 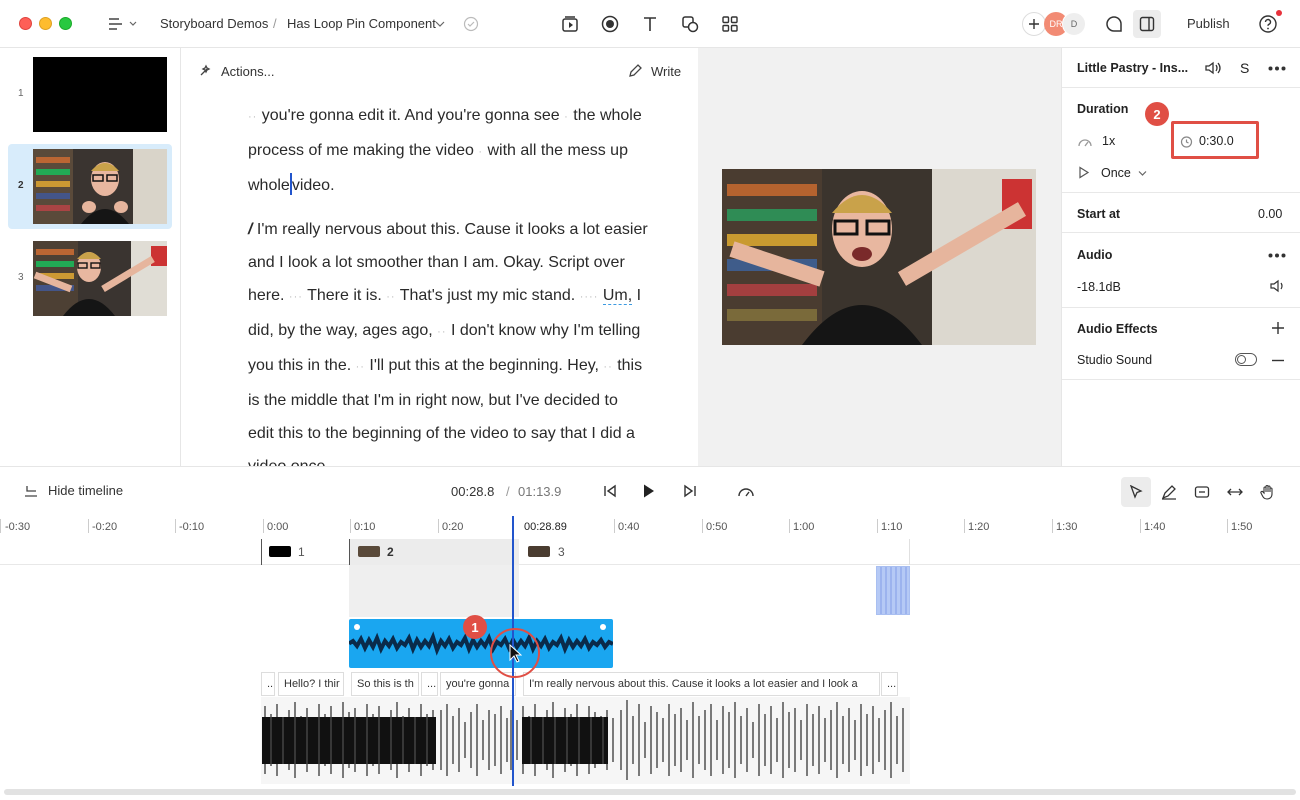 I want to click on duration-value: 0:30.0, so click(x=1216, y=141).